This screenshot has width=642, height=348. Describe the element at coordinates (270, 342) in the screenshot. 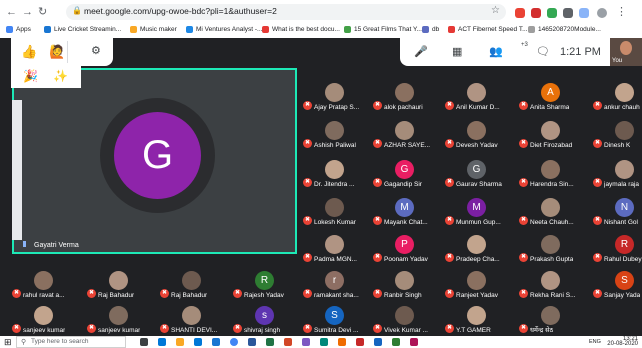

I see `excel-icon` at that location.